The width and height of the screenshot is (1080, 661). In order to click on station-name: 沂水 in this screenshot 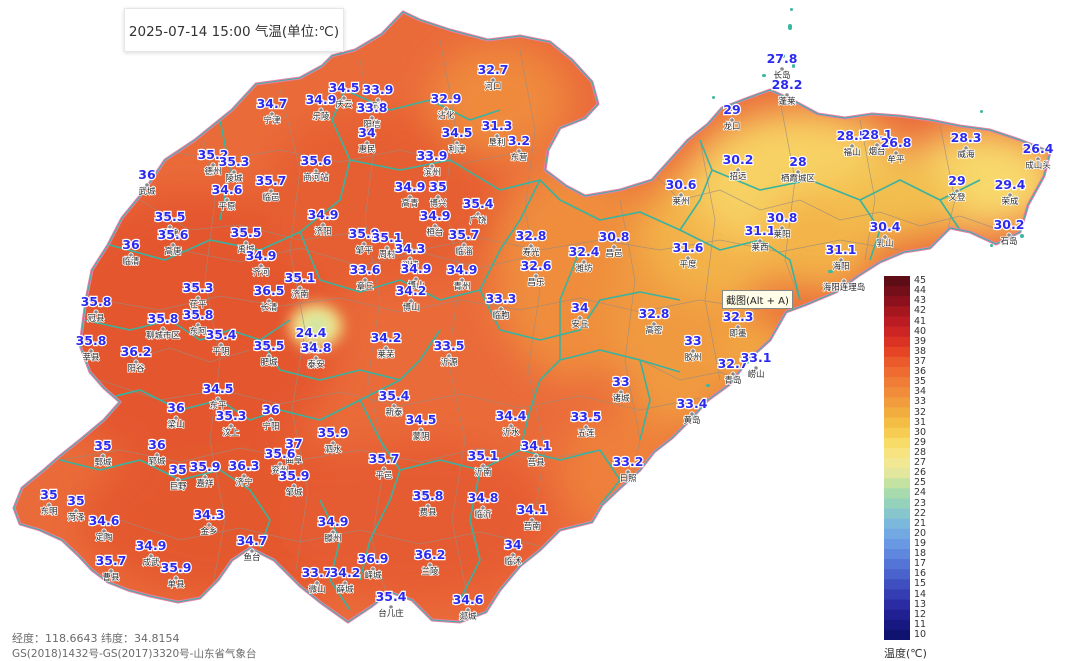, I will do `click(511, 432)`.